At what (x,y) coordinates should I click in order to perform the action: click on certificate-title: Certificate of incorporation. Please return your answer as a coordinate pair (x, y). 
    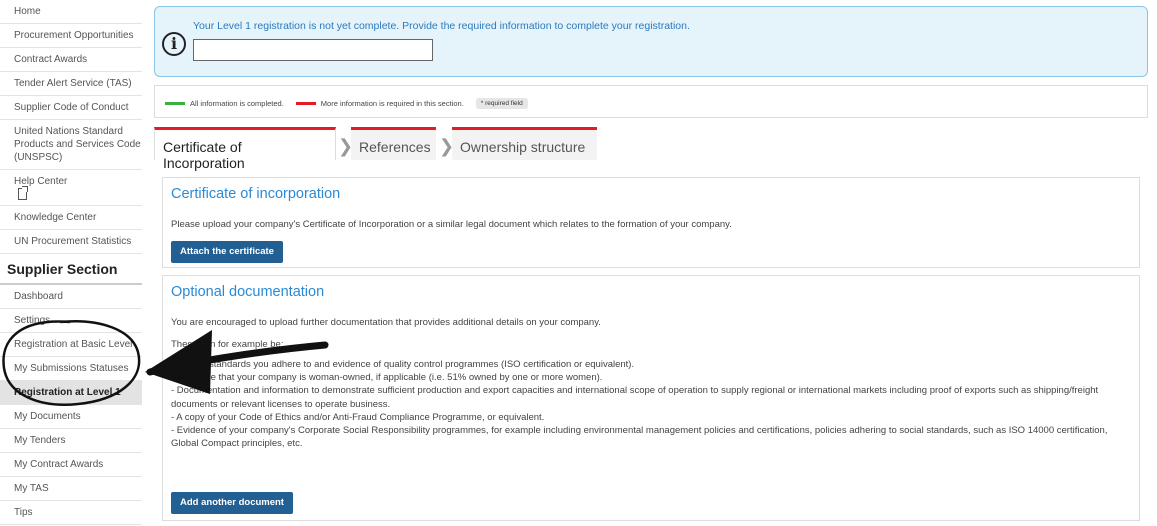
    Looking at the image, I should click on (256, 194).